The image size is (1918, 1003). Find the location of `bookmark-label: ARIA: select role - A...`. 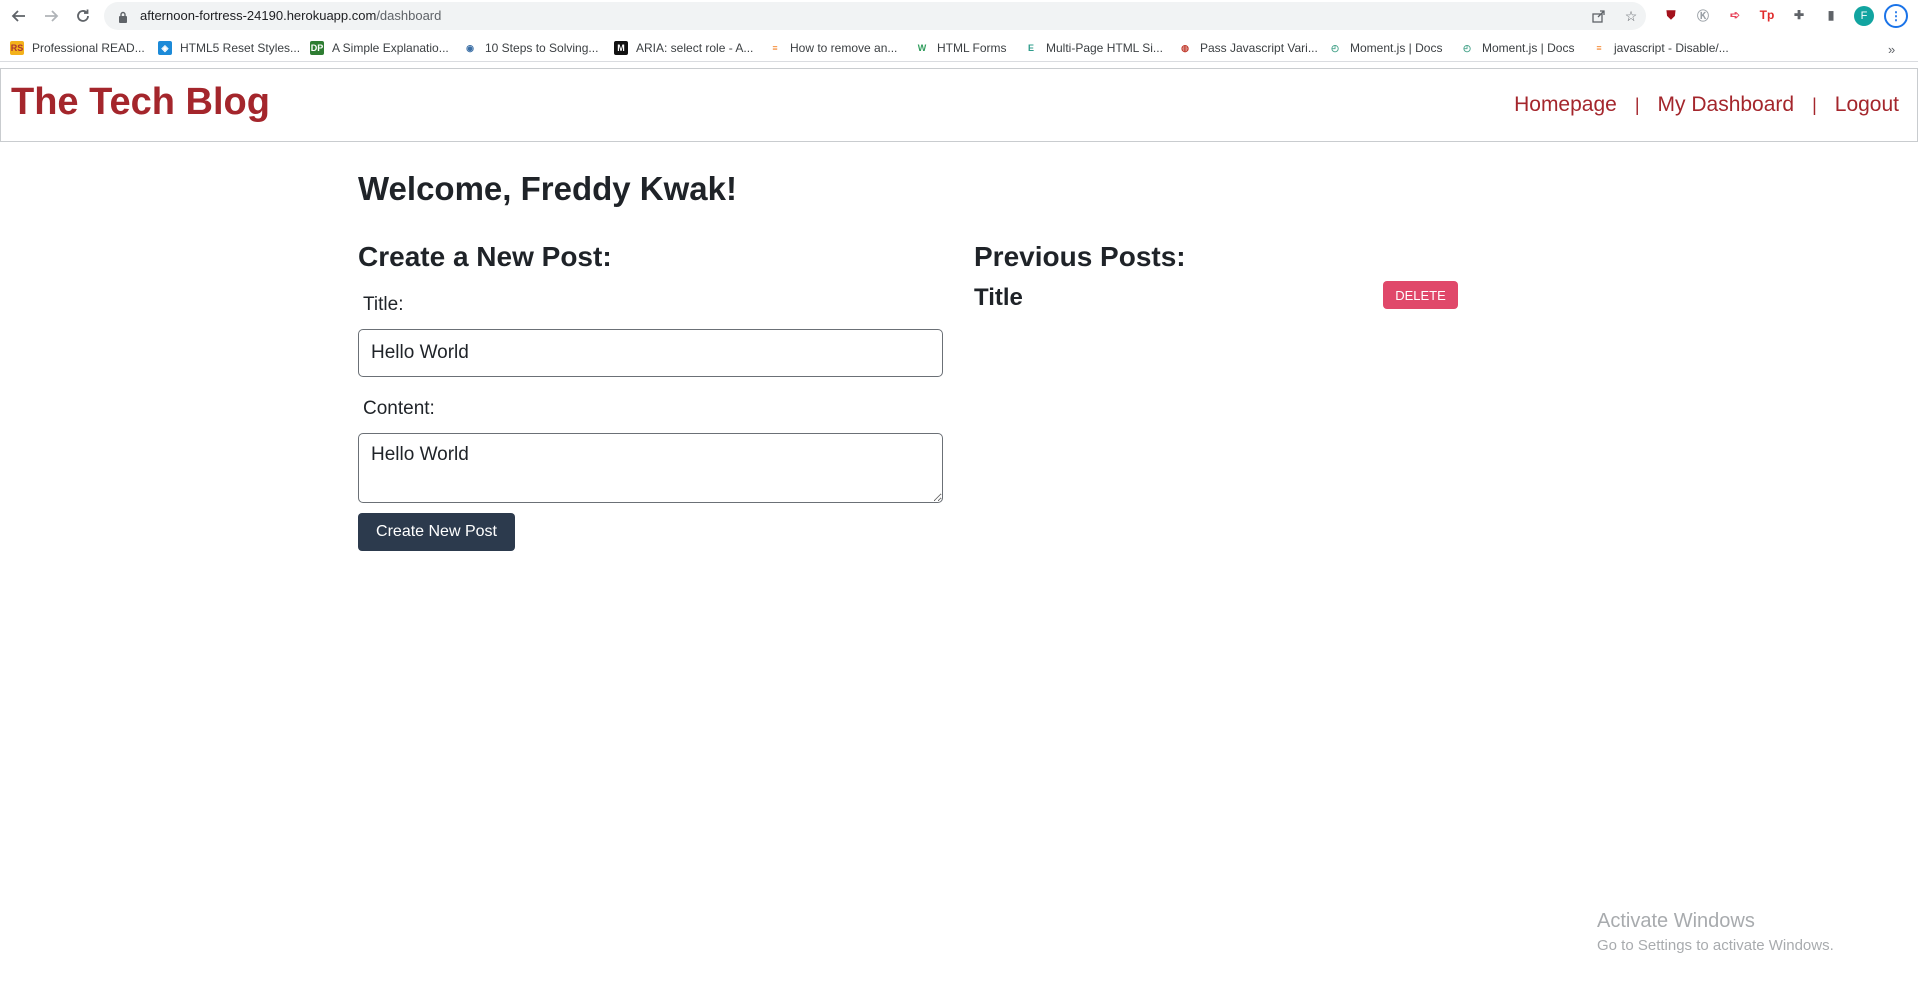

bookmark-label: ARIA: select role - A... is located at coordinates (695, 48).